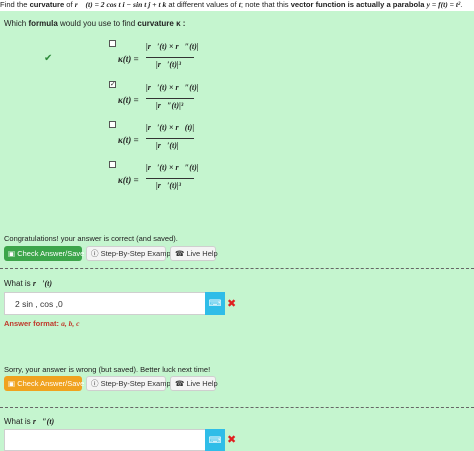  What do you see at coordinates (170, 127) in the screenshot?
I see `formula-numerator: |r⃗′(t) × r⃗(t)|` at bounding box center [170, 127].